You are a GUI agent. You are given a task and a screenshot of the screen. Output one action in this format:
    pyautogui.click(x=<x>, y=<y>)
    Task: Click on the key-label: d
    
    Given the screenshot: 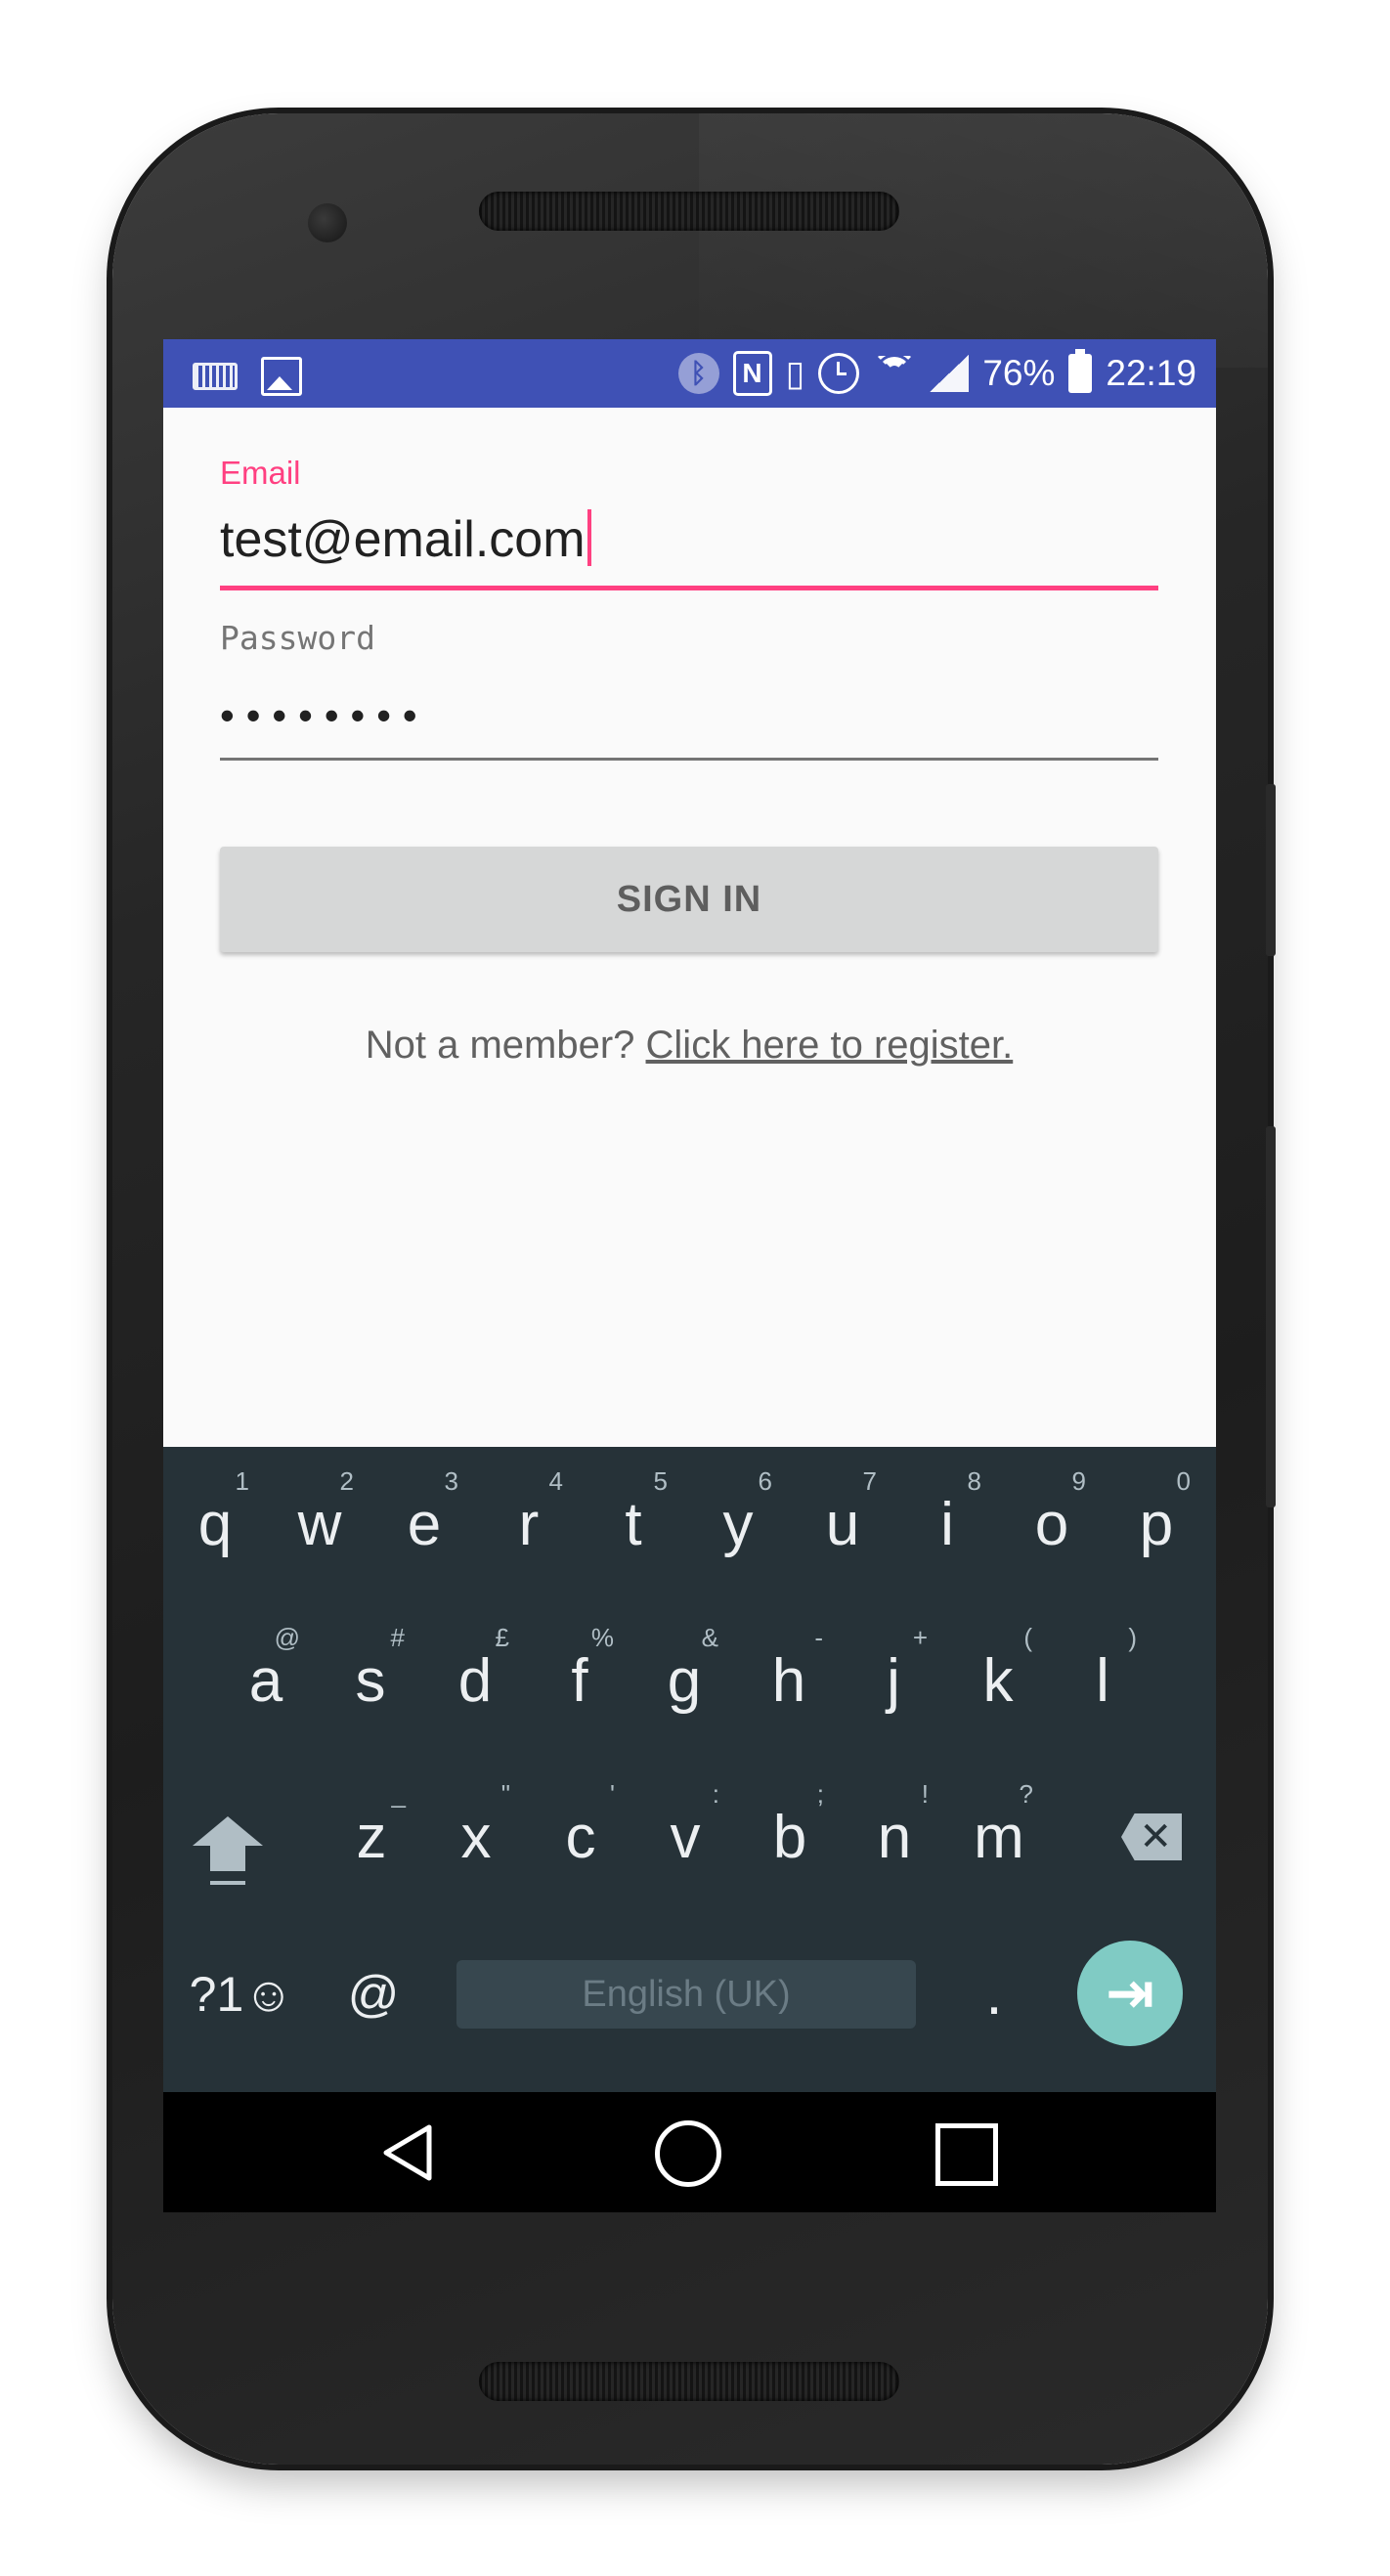 What is the action you would take?
    pyautogui.click(x=475, y=1681)
    